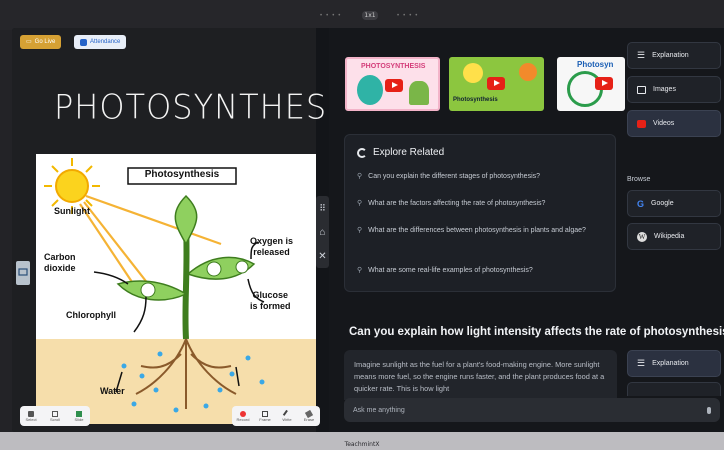  What do you see at coordinates (641, 123) in the screenshot?
I see `video-icon` at bounding box center [641, 123].